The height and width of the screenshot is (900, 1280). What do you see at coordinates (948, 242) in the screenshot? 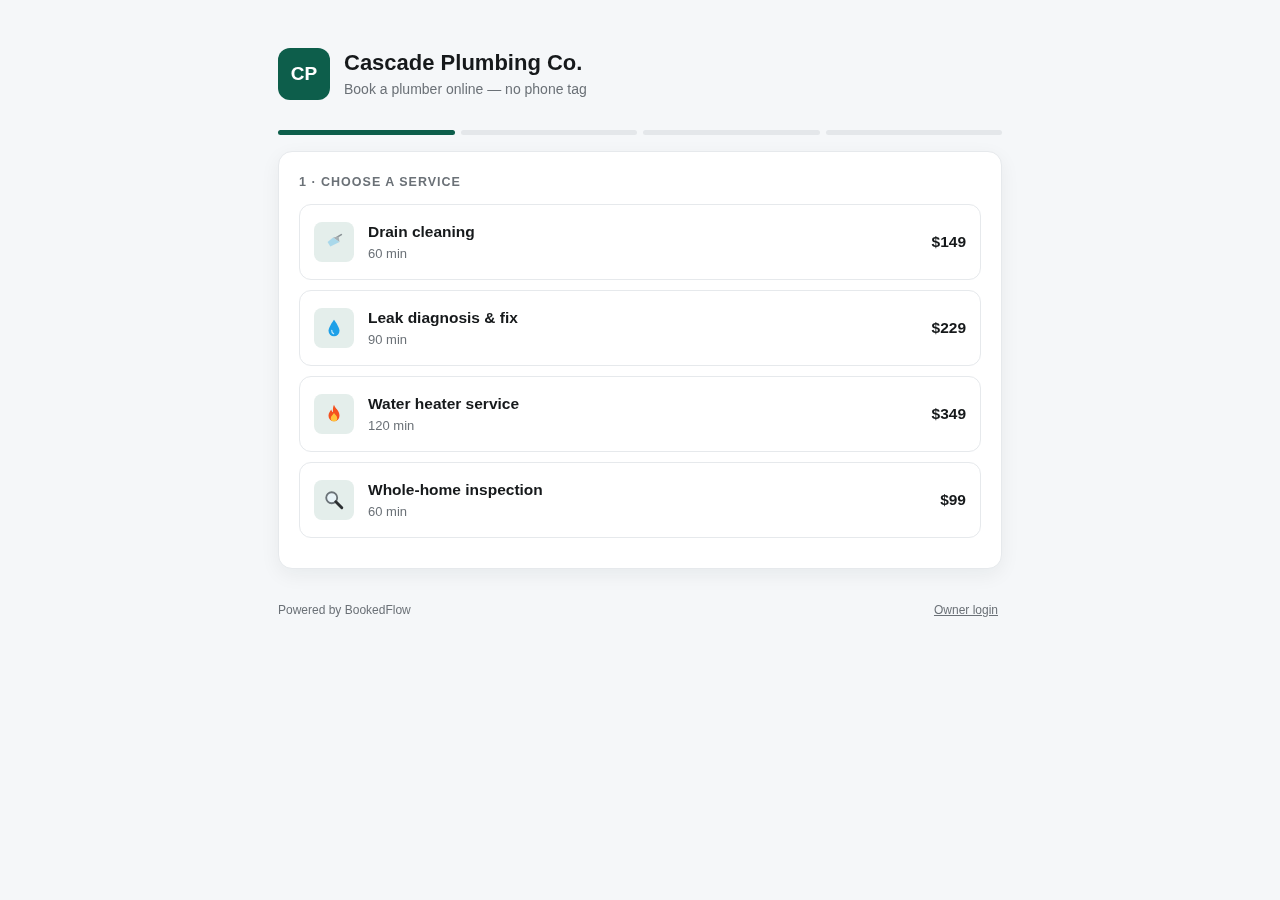
I see `service-price: $149` at bounding box center [948, 242].